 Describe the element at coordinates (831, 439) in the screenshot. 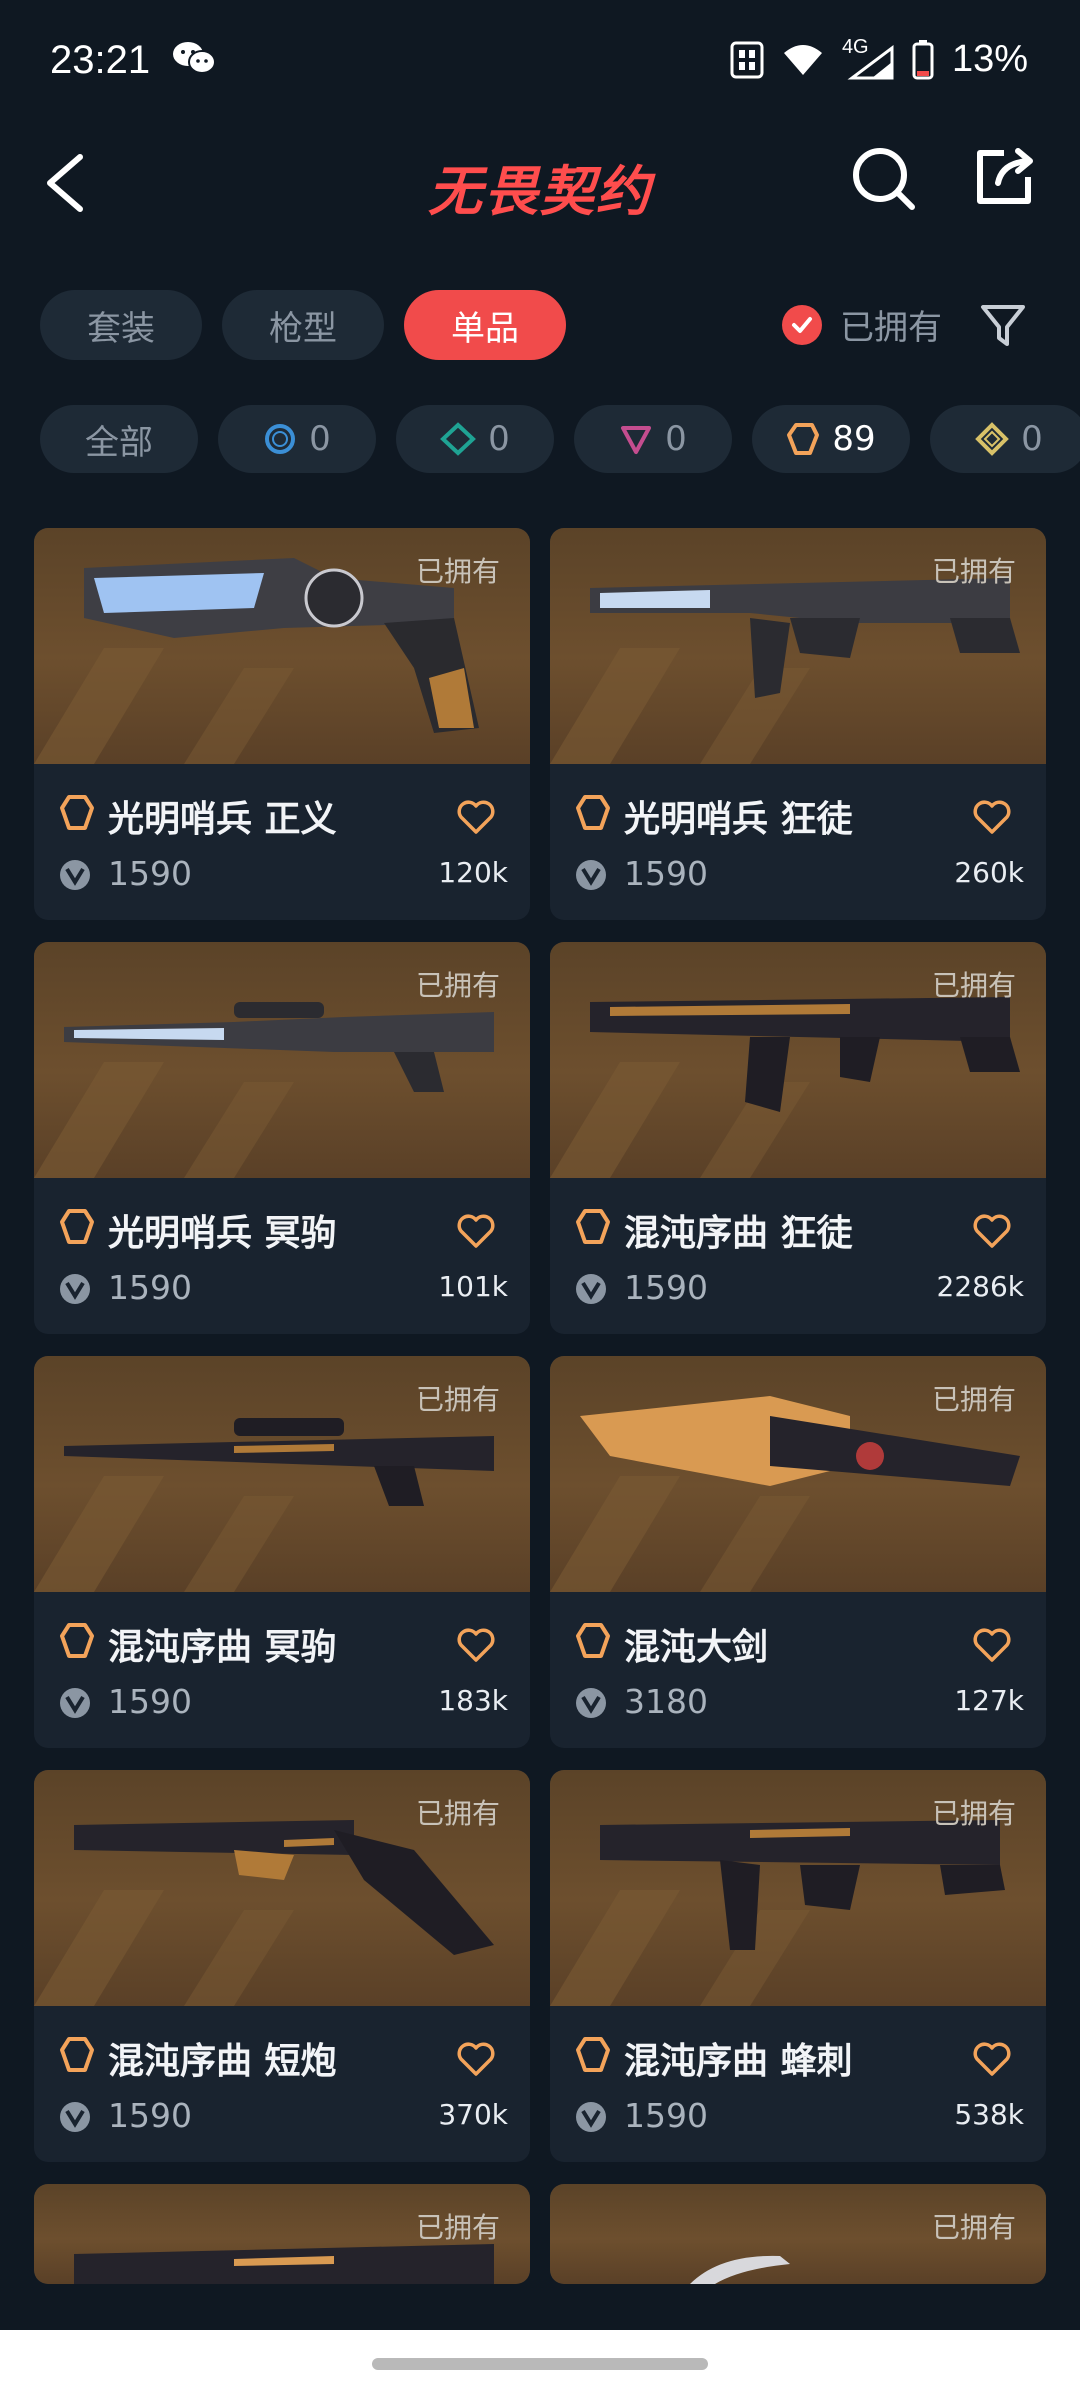

I see `chip-exclusive-tier: 89` at that location.